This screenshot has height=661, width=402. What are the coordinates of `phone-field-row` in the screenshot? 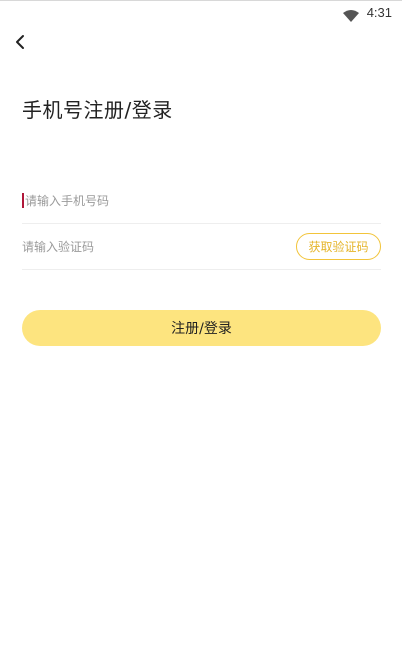 It's located at (201, 201).